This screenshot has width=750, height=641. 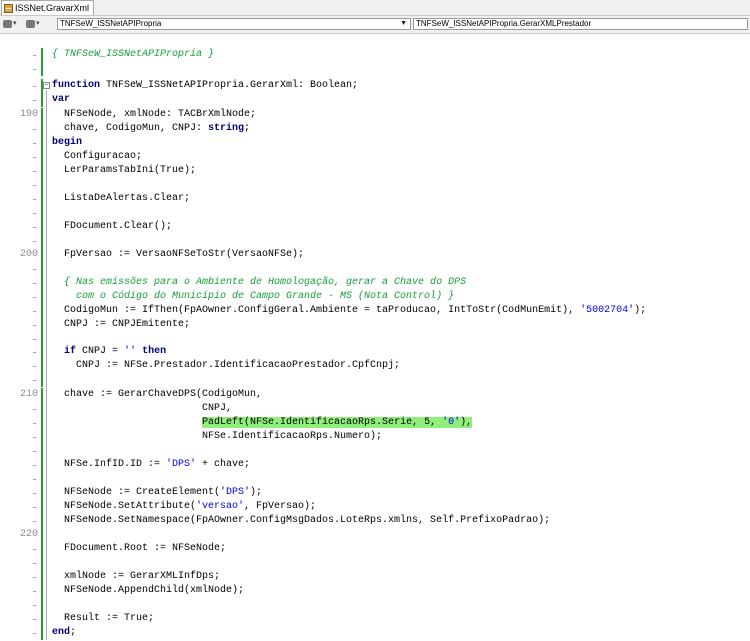 What do you see at coordinates (375, 577) in the screenshot?
I see `code-line: xmlNode := GerarXMLInfDps;` at bounding box center [375, 577].